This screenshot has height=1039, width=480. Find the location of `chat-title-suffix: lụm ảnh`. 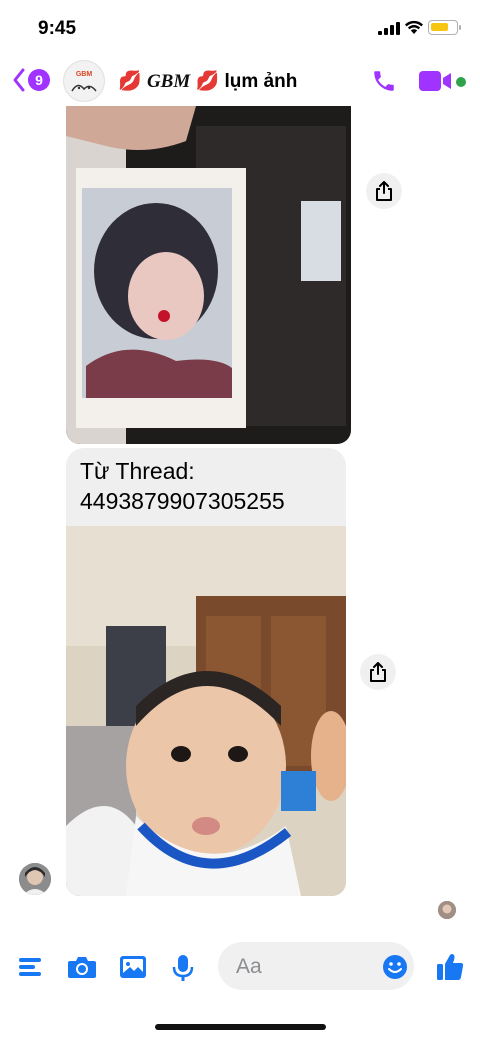

chat-title-suffix: lụm ảnh is located at coordinates (258, 81).